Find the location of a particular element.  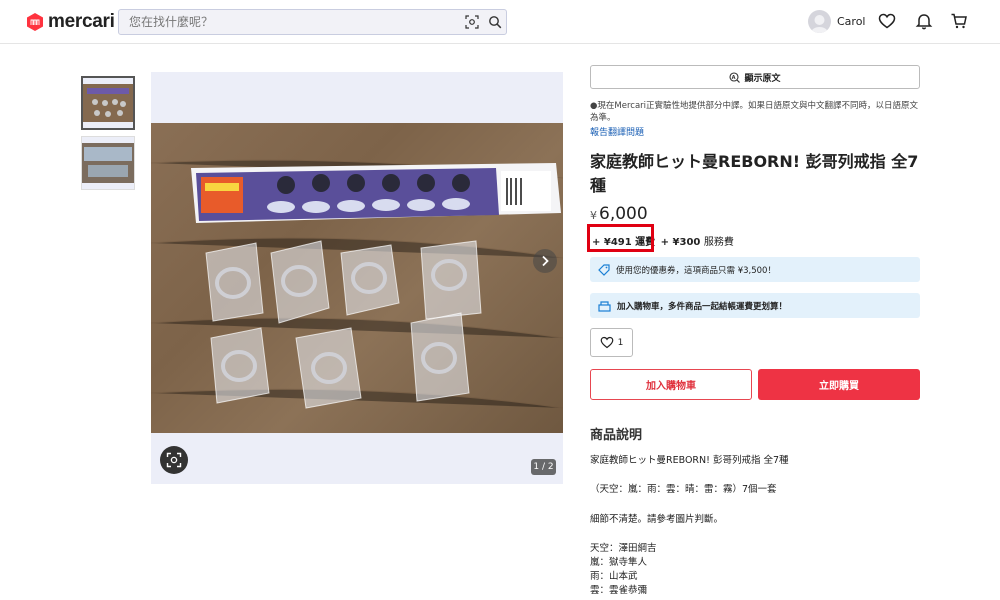

thumbnail-2-image is located at coordinates (108, 163).